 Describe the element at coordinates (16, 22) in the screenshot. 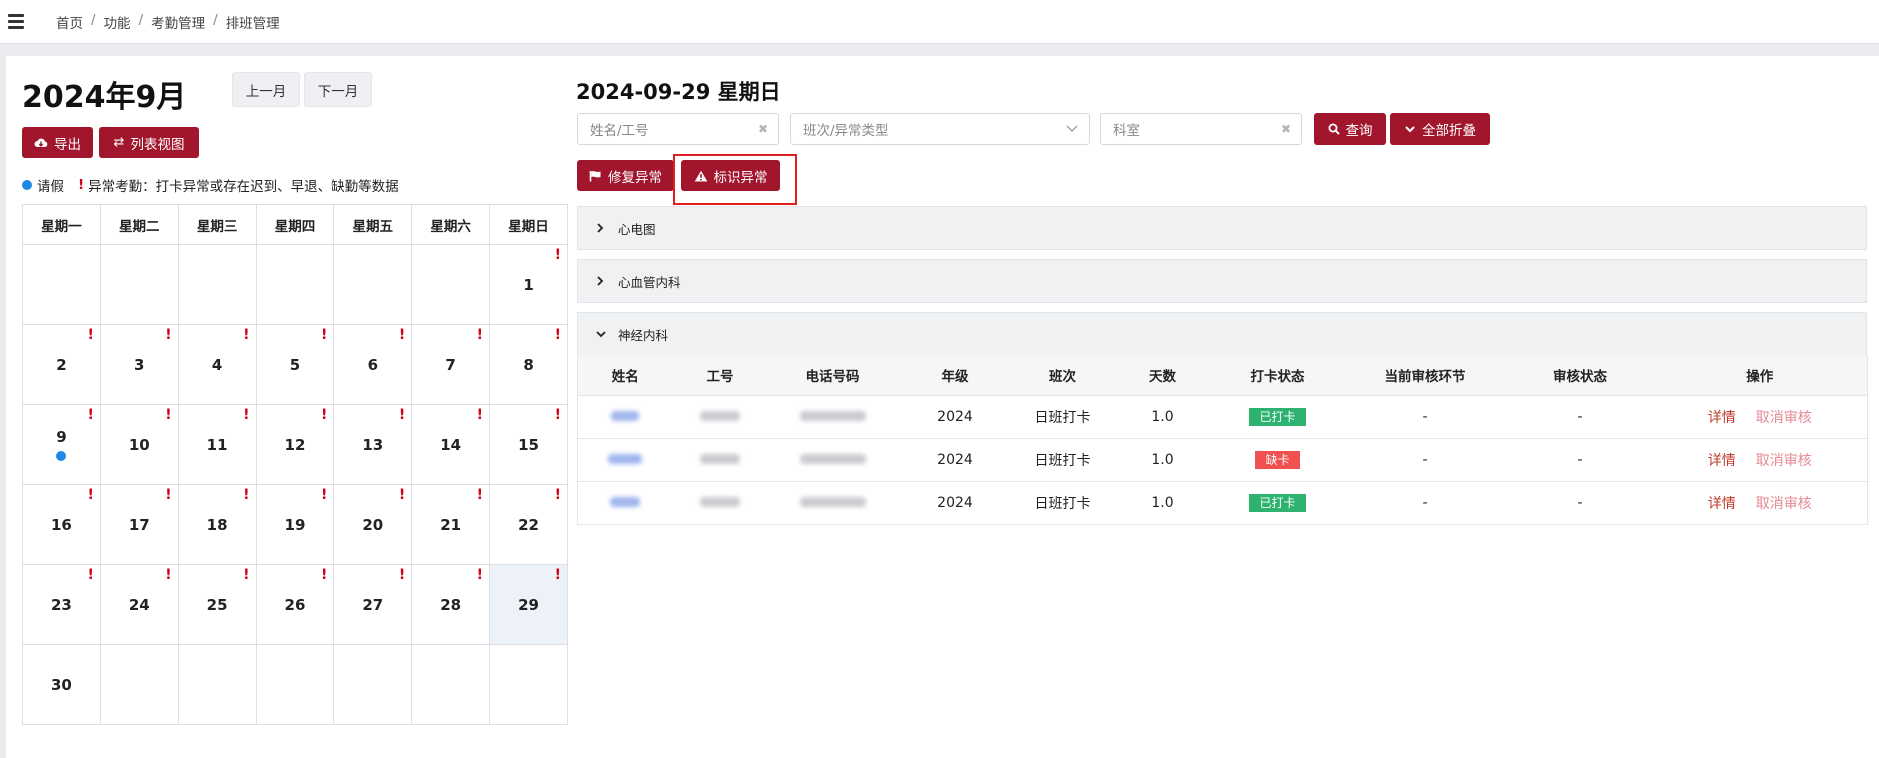

I see `menu-icon` at that location.